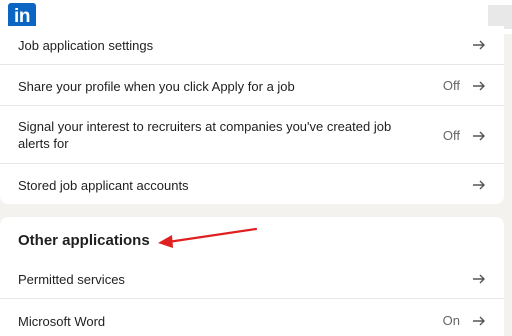 This screenshot has height=336, width=512. I want to click on row-label: Permitted services, so click(71, 279).